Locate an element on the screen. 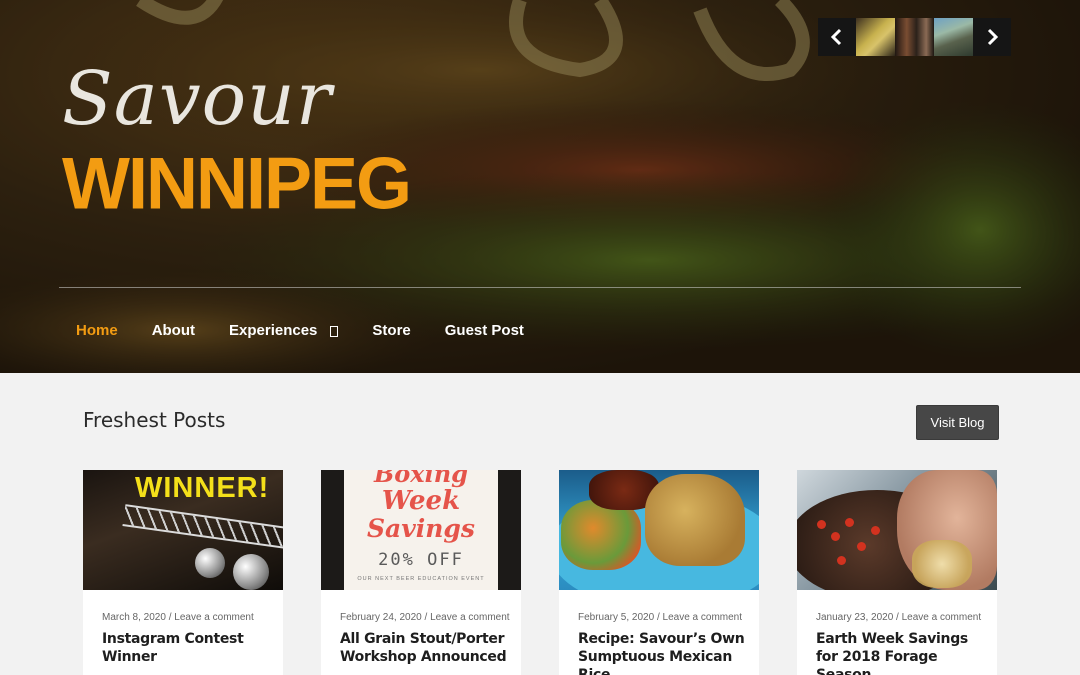 The width and height of the screenshot is (1080, 675). image-caption: WINNER! is located at coordinates (202, 488).